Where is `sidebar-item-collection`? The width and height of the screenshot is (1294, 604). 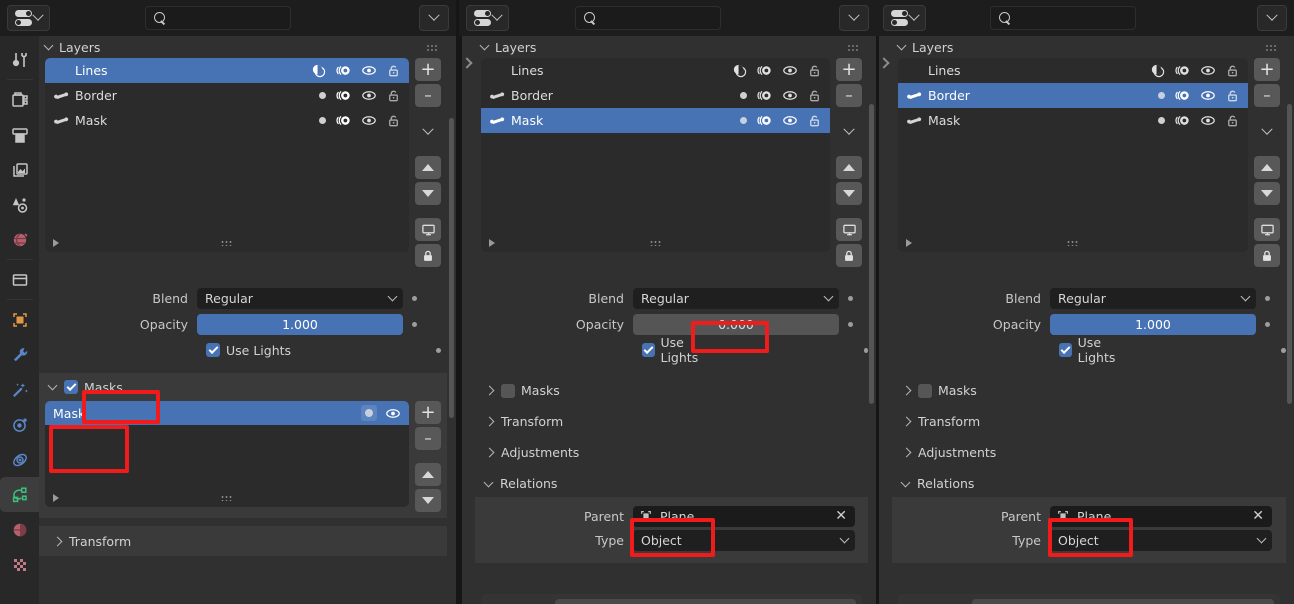
sidebar-item-collection is located at coordinates (19, 279).